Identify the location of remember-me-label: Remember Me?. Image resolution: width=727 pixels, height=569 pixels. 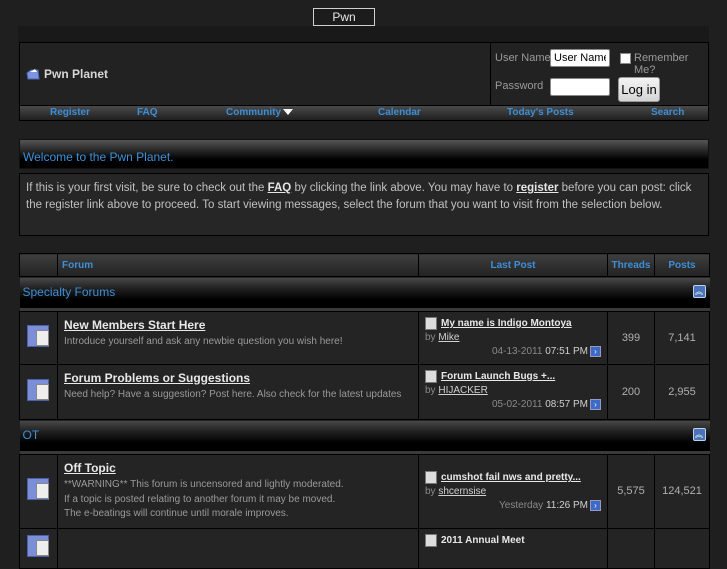
(661, 64).